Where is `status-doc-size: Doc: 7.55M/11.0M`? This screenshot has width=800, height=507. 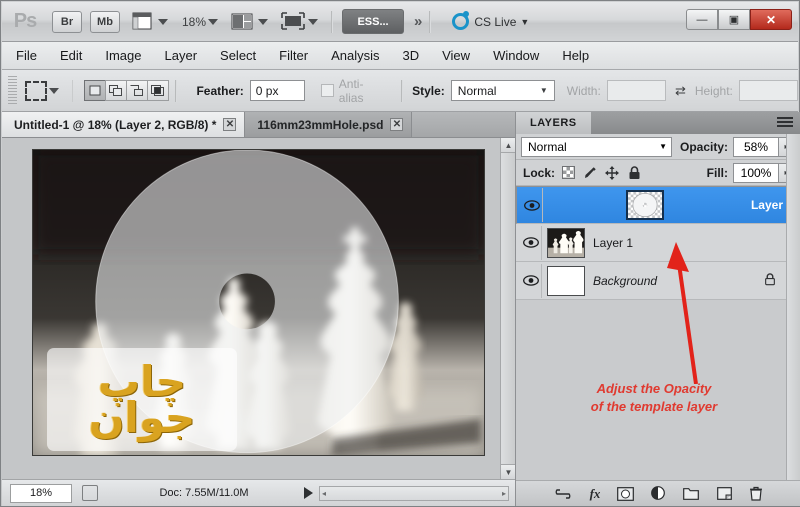 status-doc-size: Doc: 7.55M/11.0M is located at coordinates (204, 493).